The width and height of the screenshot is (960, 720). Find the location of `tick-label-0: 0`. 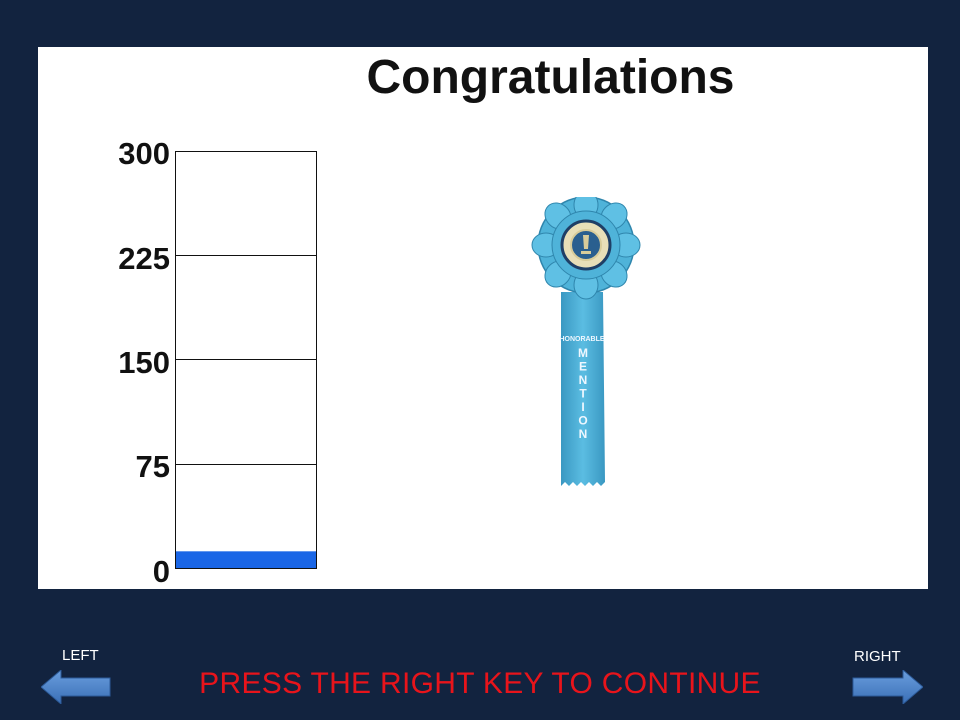

tick-label-0: 0 is located at coordinates (161, 571).